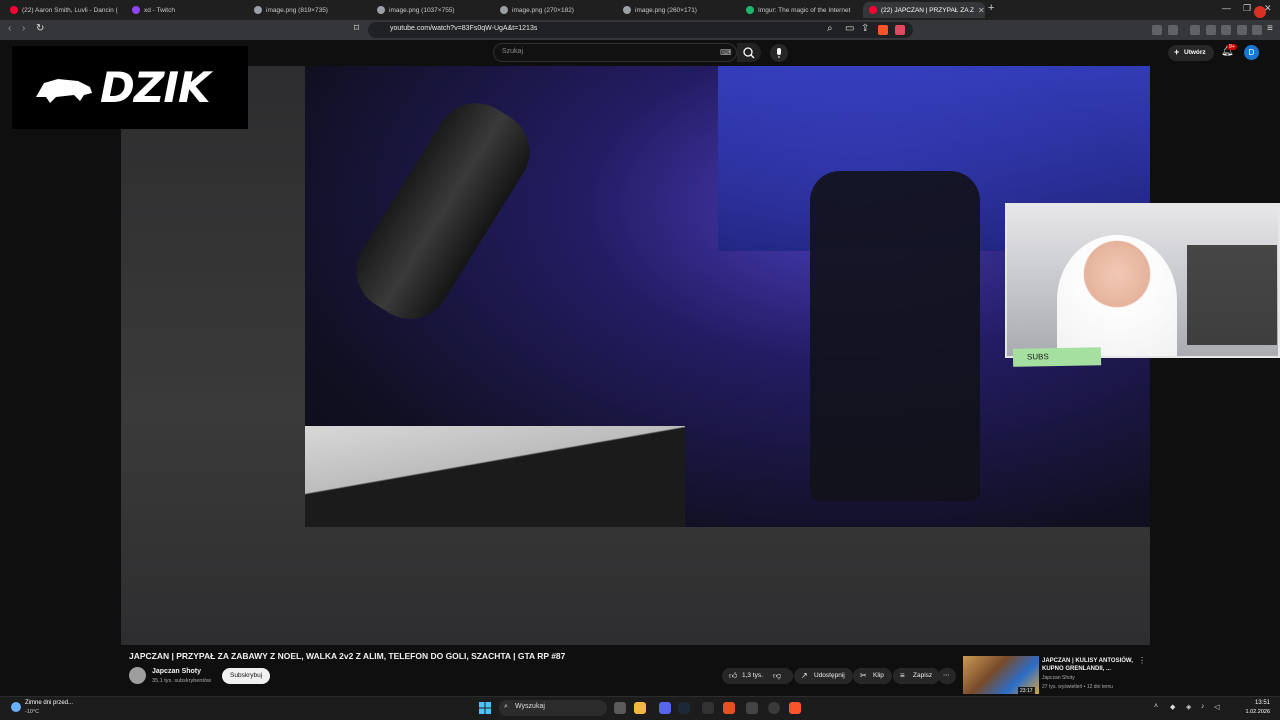 Image resolution: width=1280 pixels, height=720 pixels. Describe the element at coordinates (1211, 30) in the screenshot. I see `sidebar-icon` at that location.